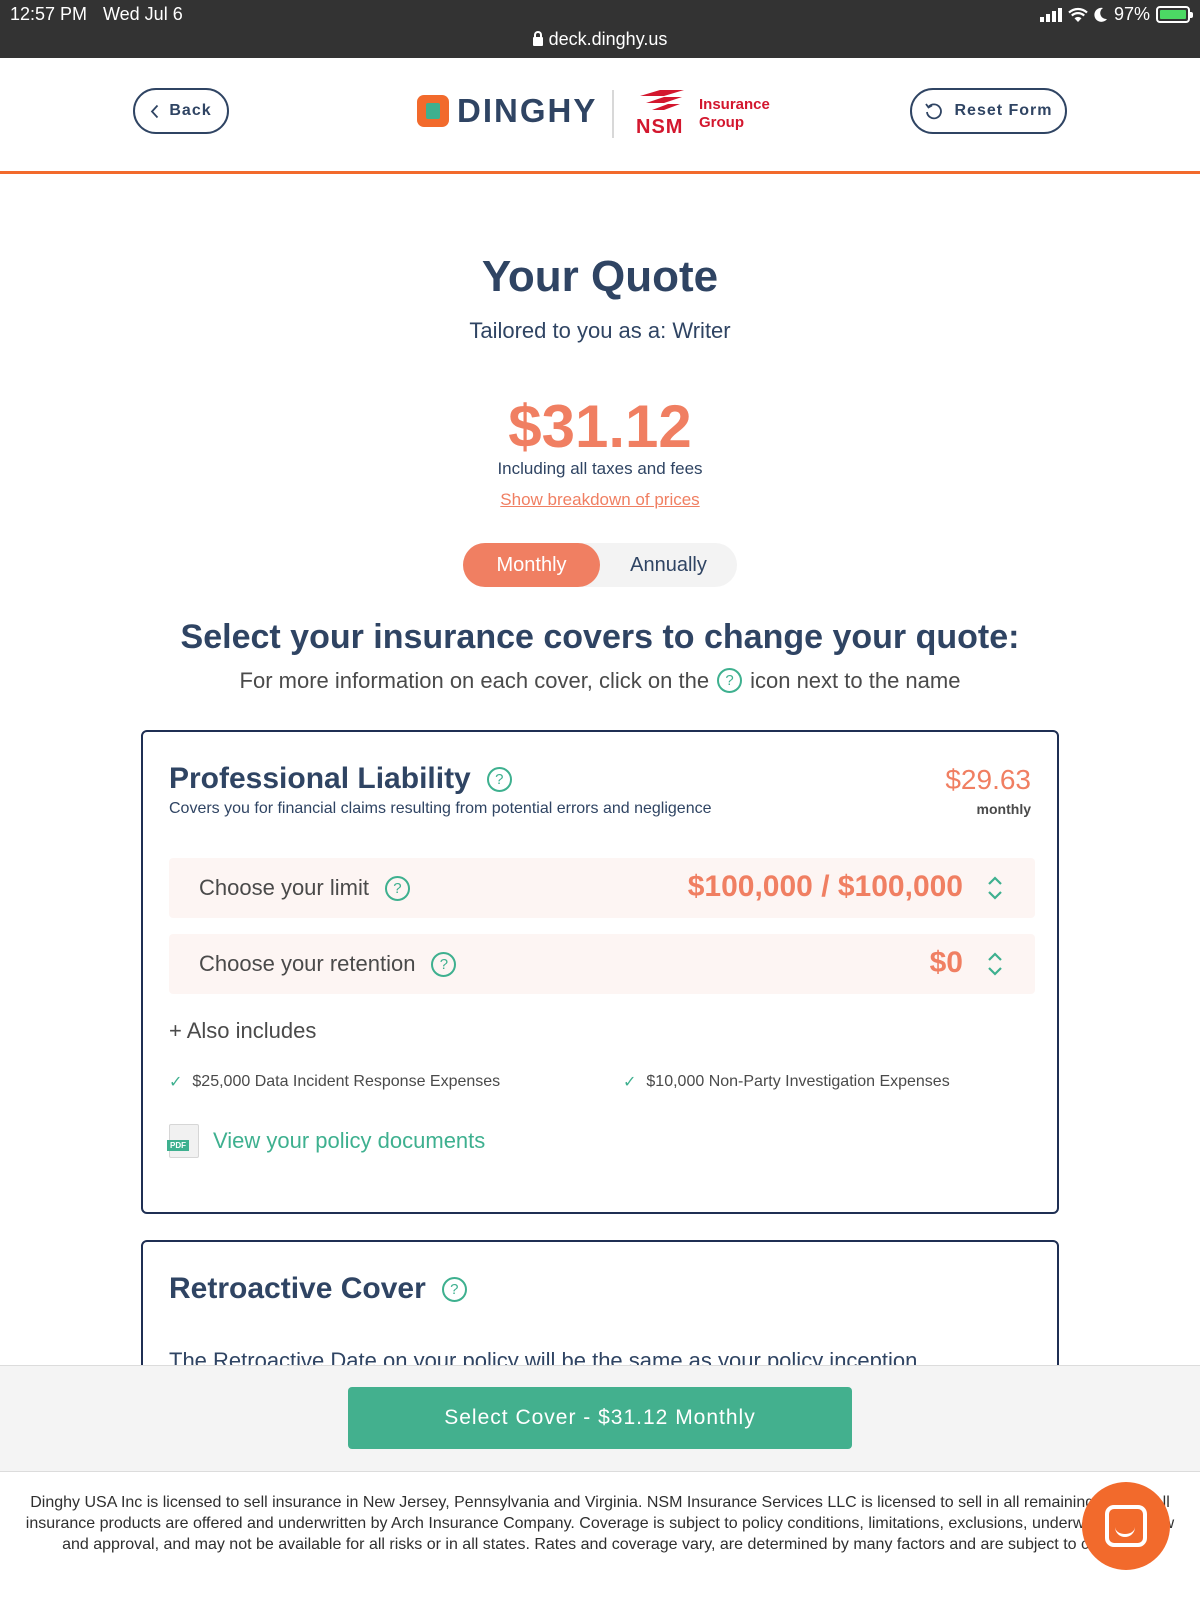 The width and height of the screenshot is (1200, 1600). What do you see at coordinates (934, 111) in the screenshot?
I see `refresh-icon` at bounding box center [934, 111].